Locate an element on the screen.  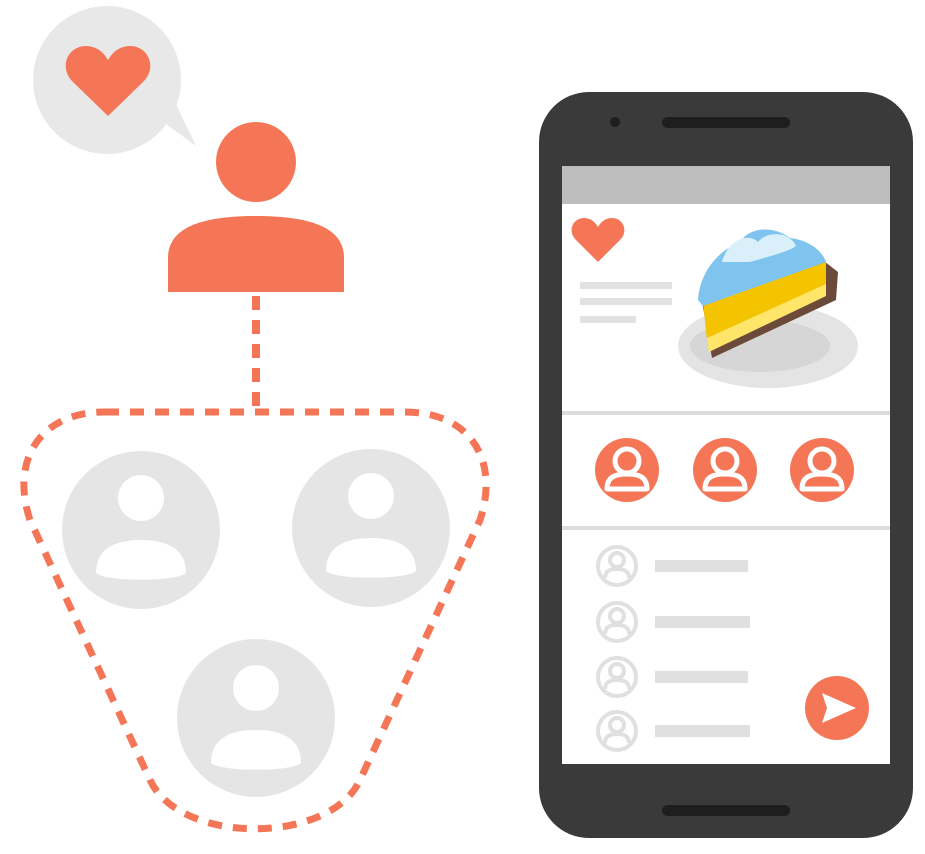
group-member-bottom is located at coordinates (256, 718).